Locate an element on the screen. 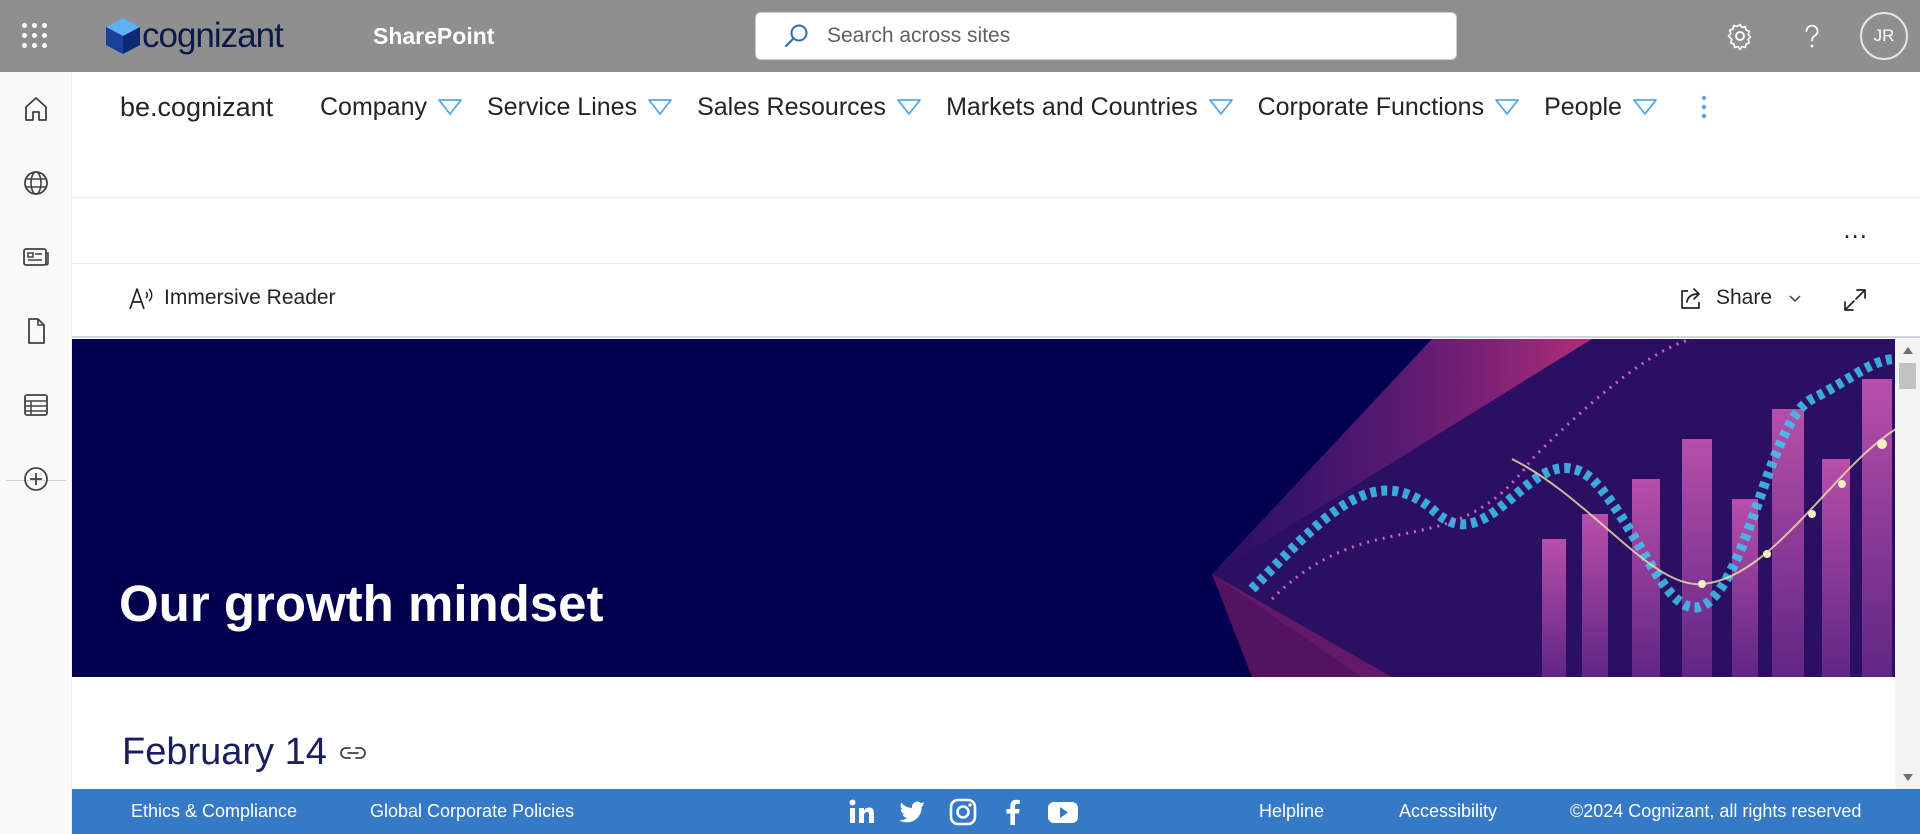 The width and height of the screenshot is (1920, 834). nav-item-corporate-functions: Corporate Functions is located at coordinates (1389, 107).